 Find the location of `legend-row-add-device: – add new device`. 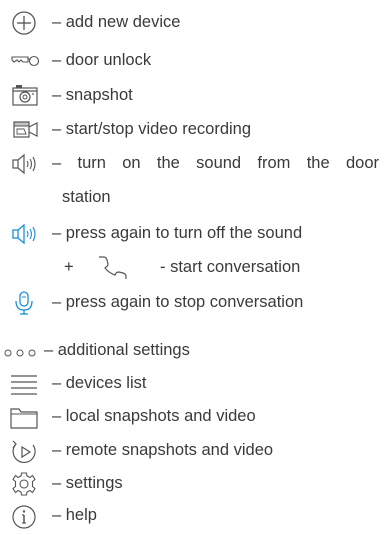

legend-row-add-device: – add new device is located at coordinates (192, 23).